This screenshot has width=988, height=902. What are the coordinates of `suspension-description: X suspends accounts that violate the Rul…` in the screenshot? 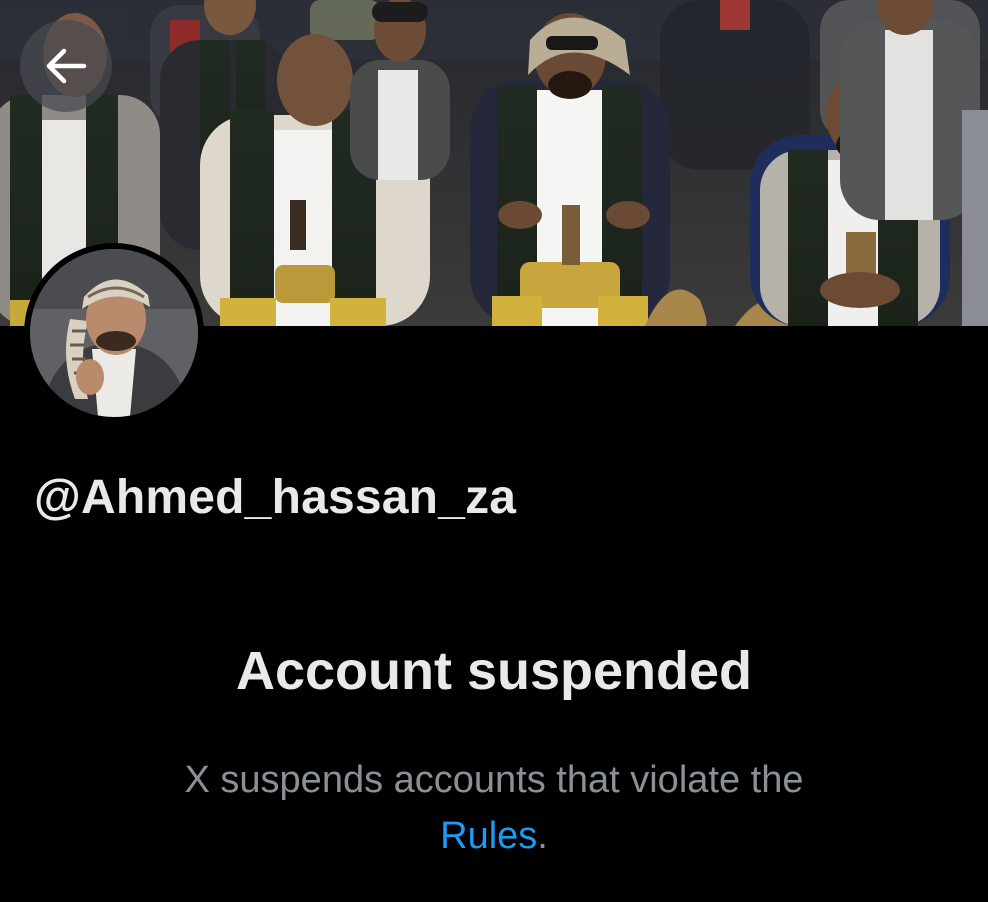 It's located at (494, 808).